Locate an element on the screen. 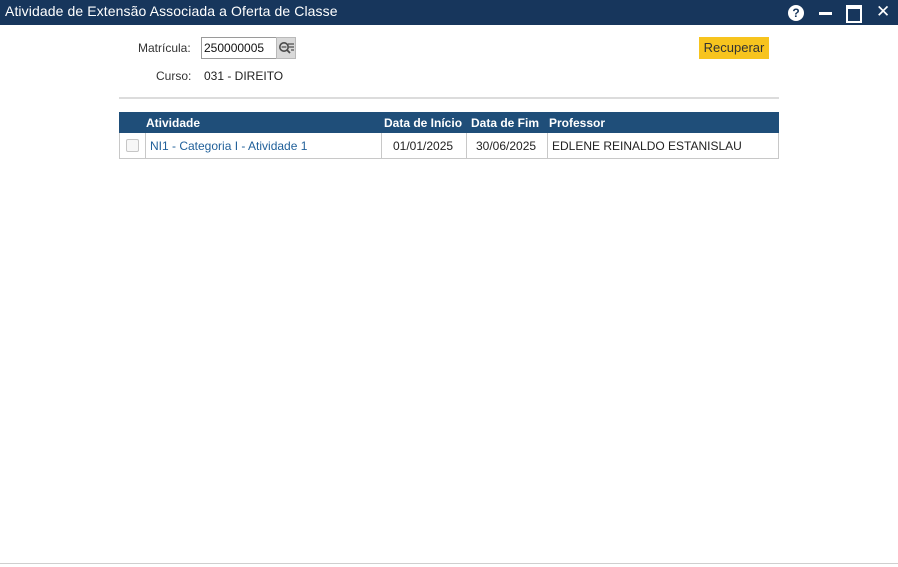 The image size is (898, 567). data-fim-value: 30/06/2025 is located at coordinates (506, 146).